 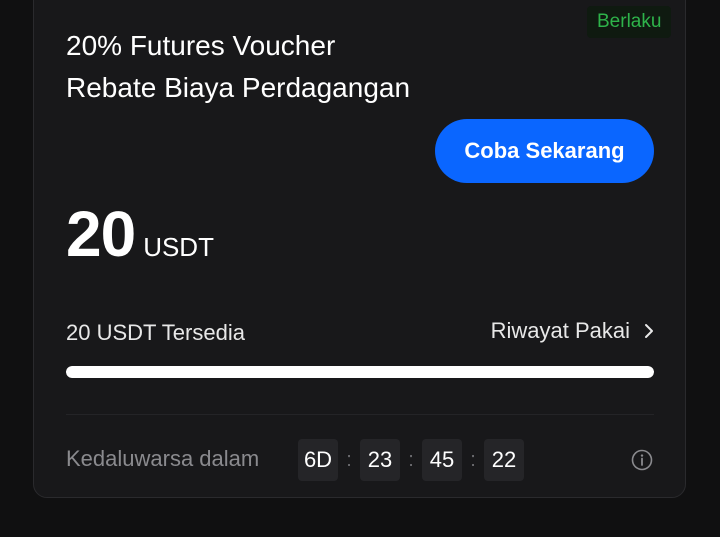 I want to click on usage-history-label: Riwayat Pakai, so click(x=560, y=330).